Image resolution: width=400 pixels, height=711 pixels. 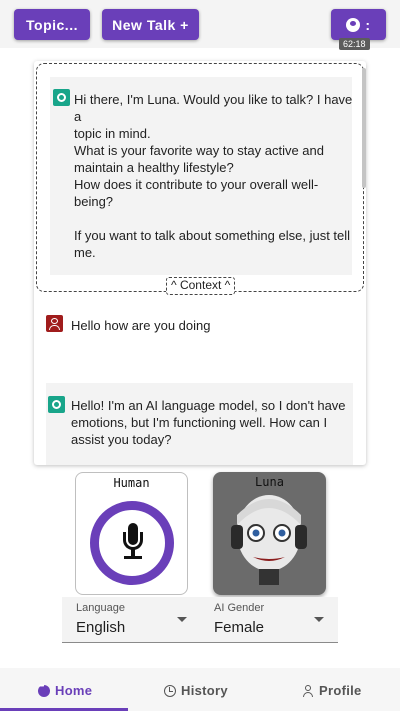 I want to click on top-toolbar: Topic... New Talk + : 62:18, so click(x=200, y=25).